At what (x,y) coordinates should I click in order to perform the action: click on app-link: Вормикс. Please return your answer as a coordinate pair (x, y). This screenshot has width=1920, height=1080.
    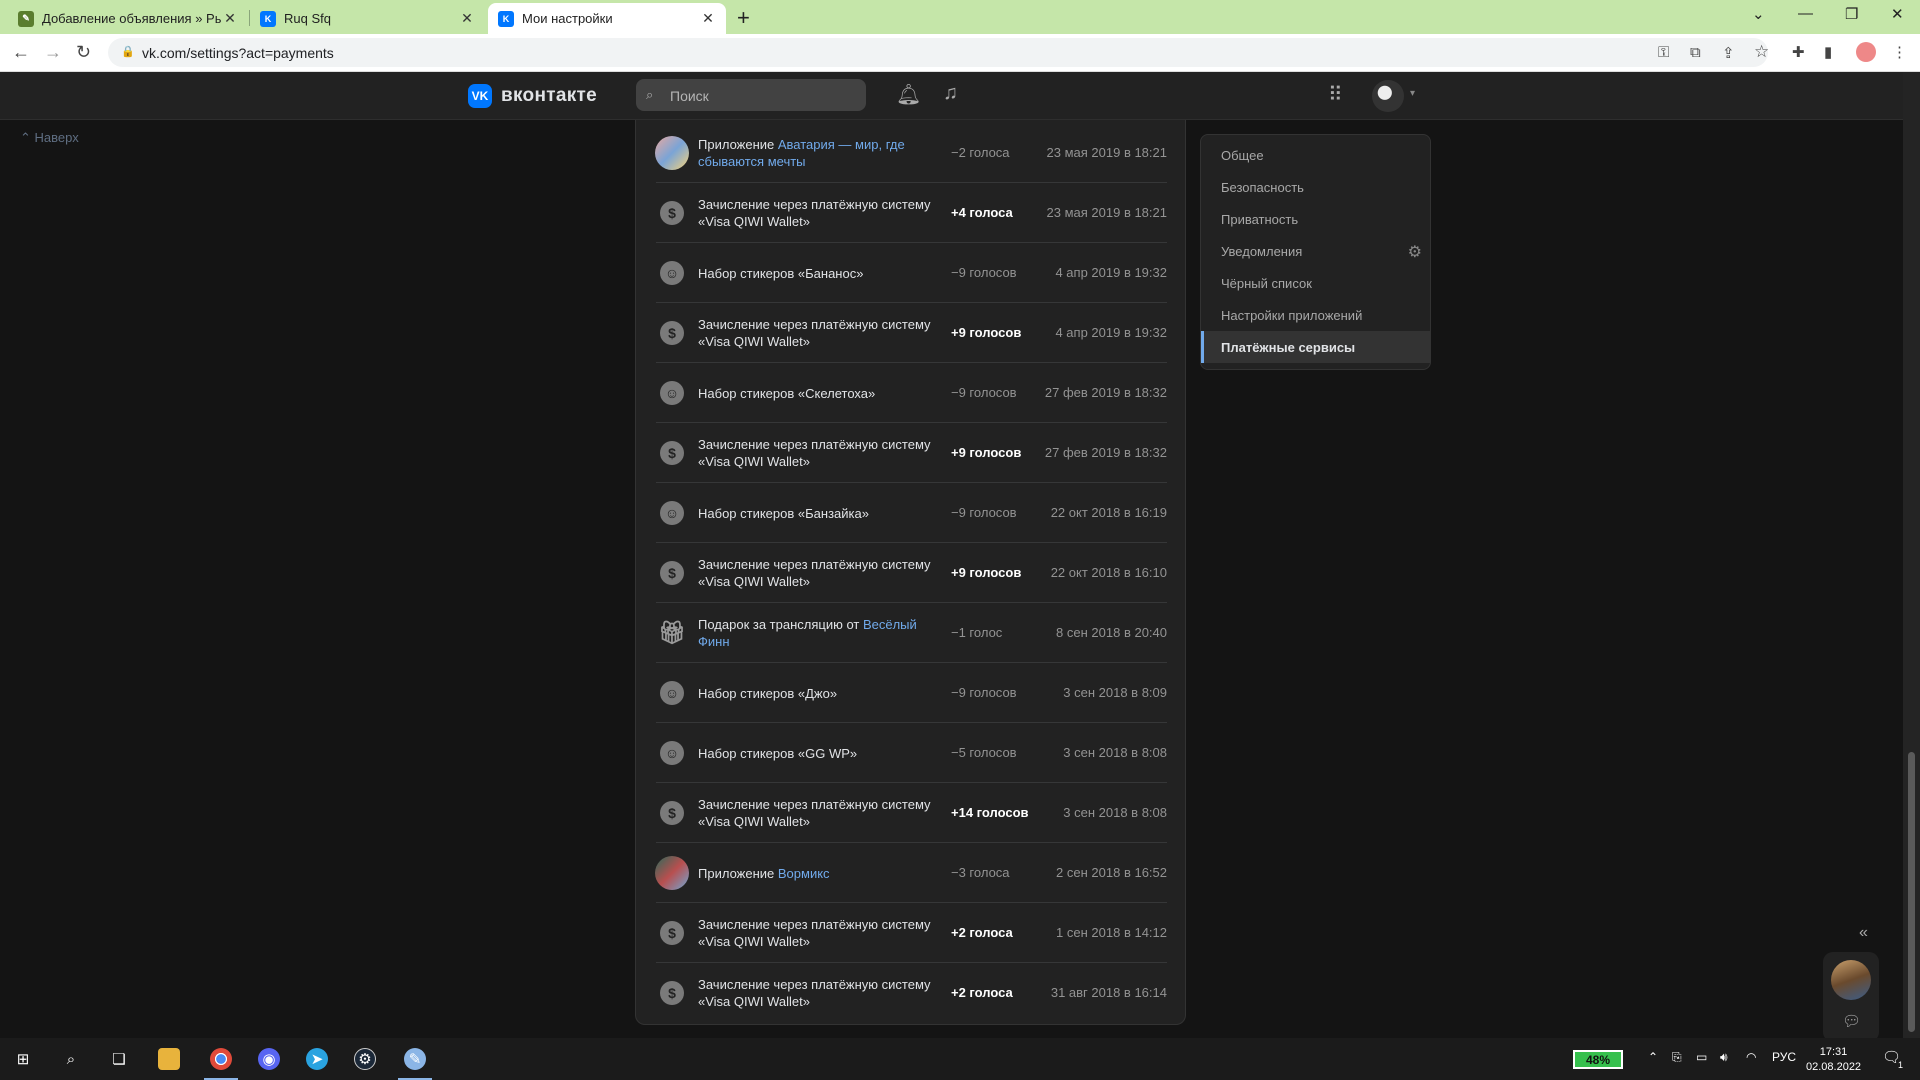
    Looking at the image, I should click on (804, 873).